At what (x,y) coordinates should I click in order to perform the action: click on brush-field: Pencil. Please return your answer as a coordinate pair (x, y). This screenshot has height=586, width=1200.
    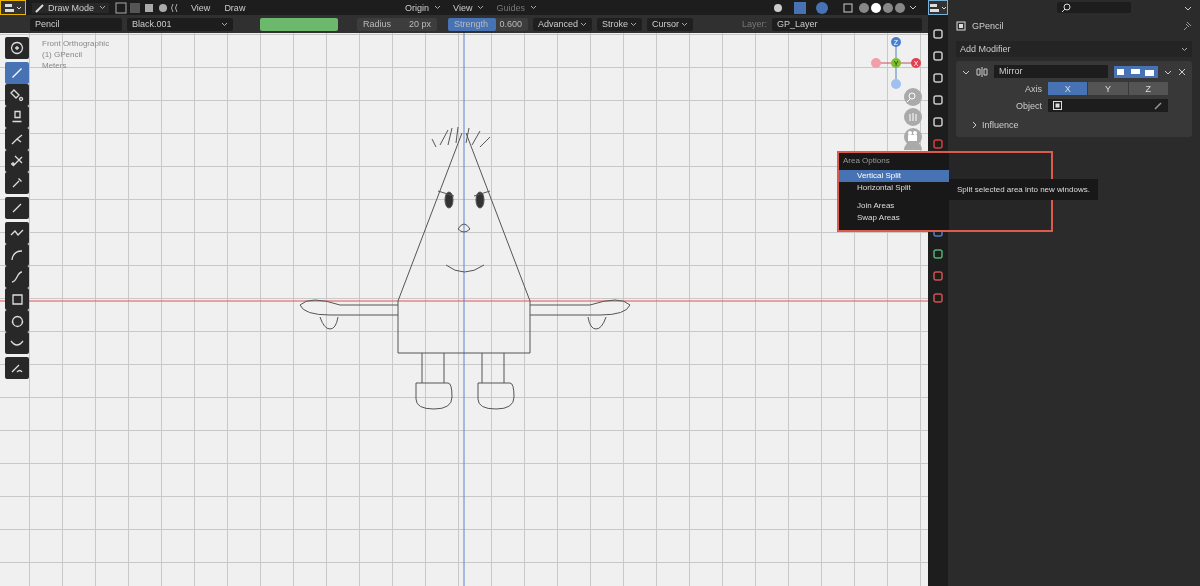
    Looking at the image, I should click on (76, 24).